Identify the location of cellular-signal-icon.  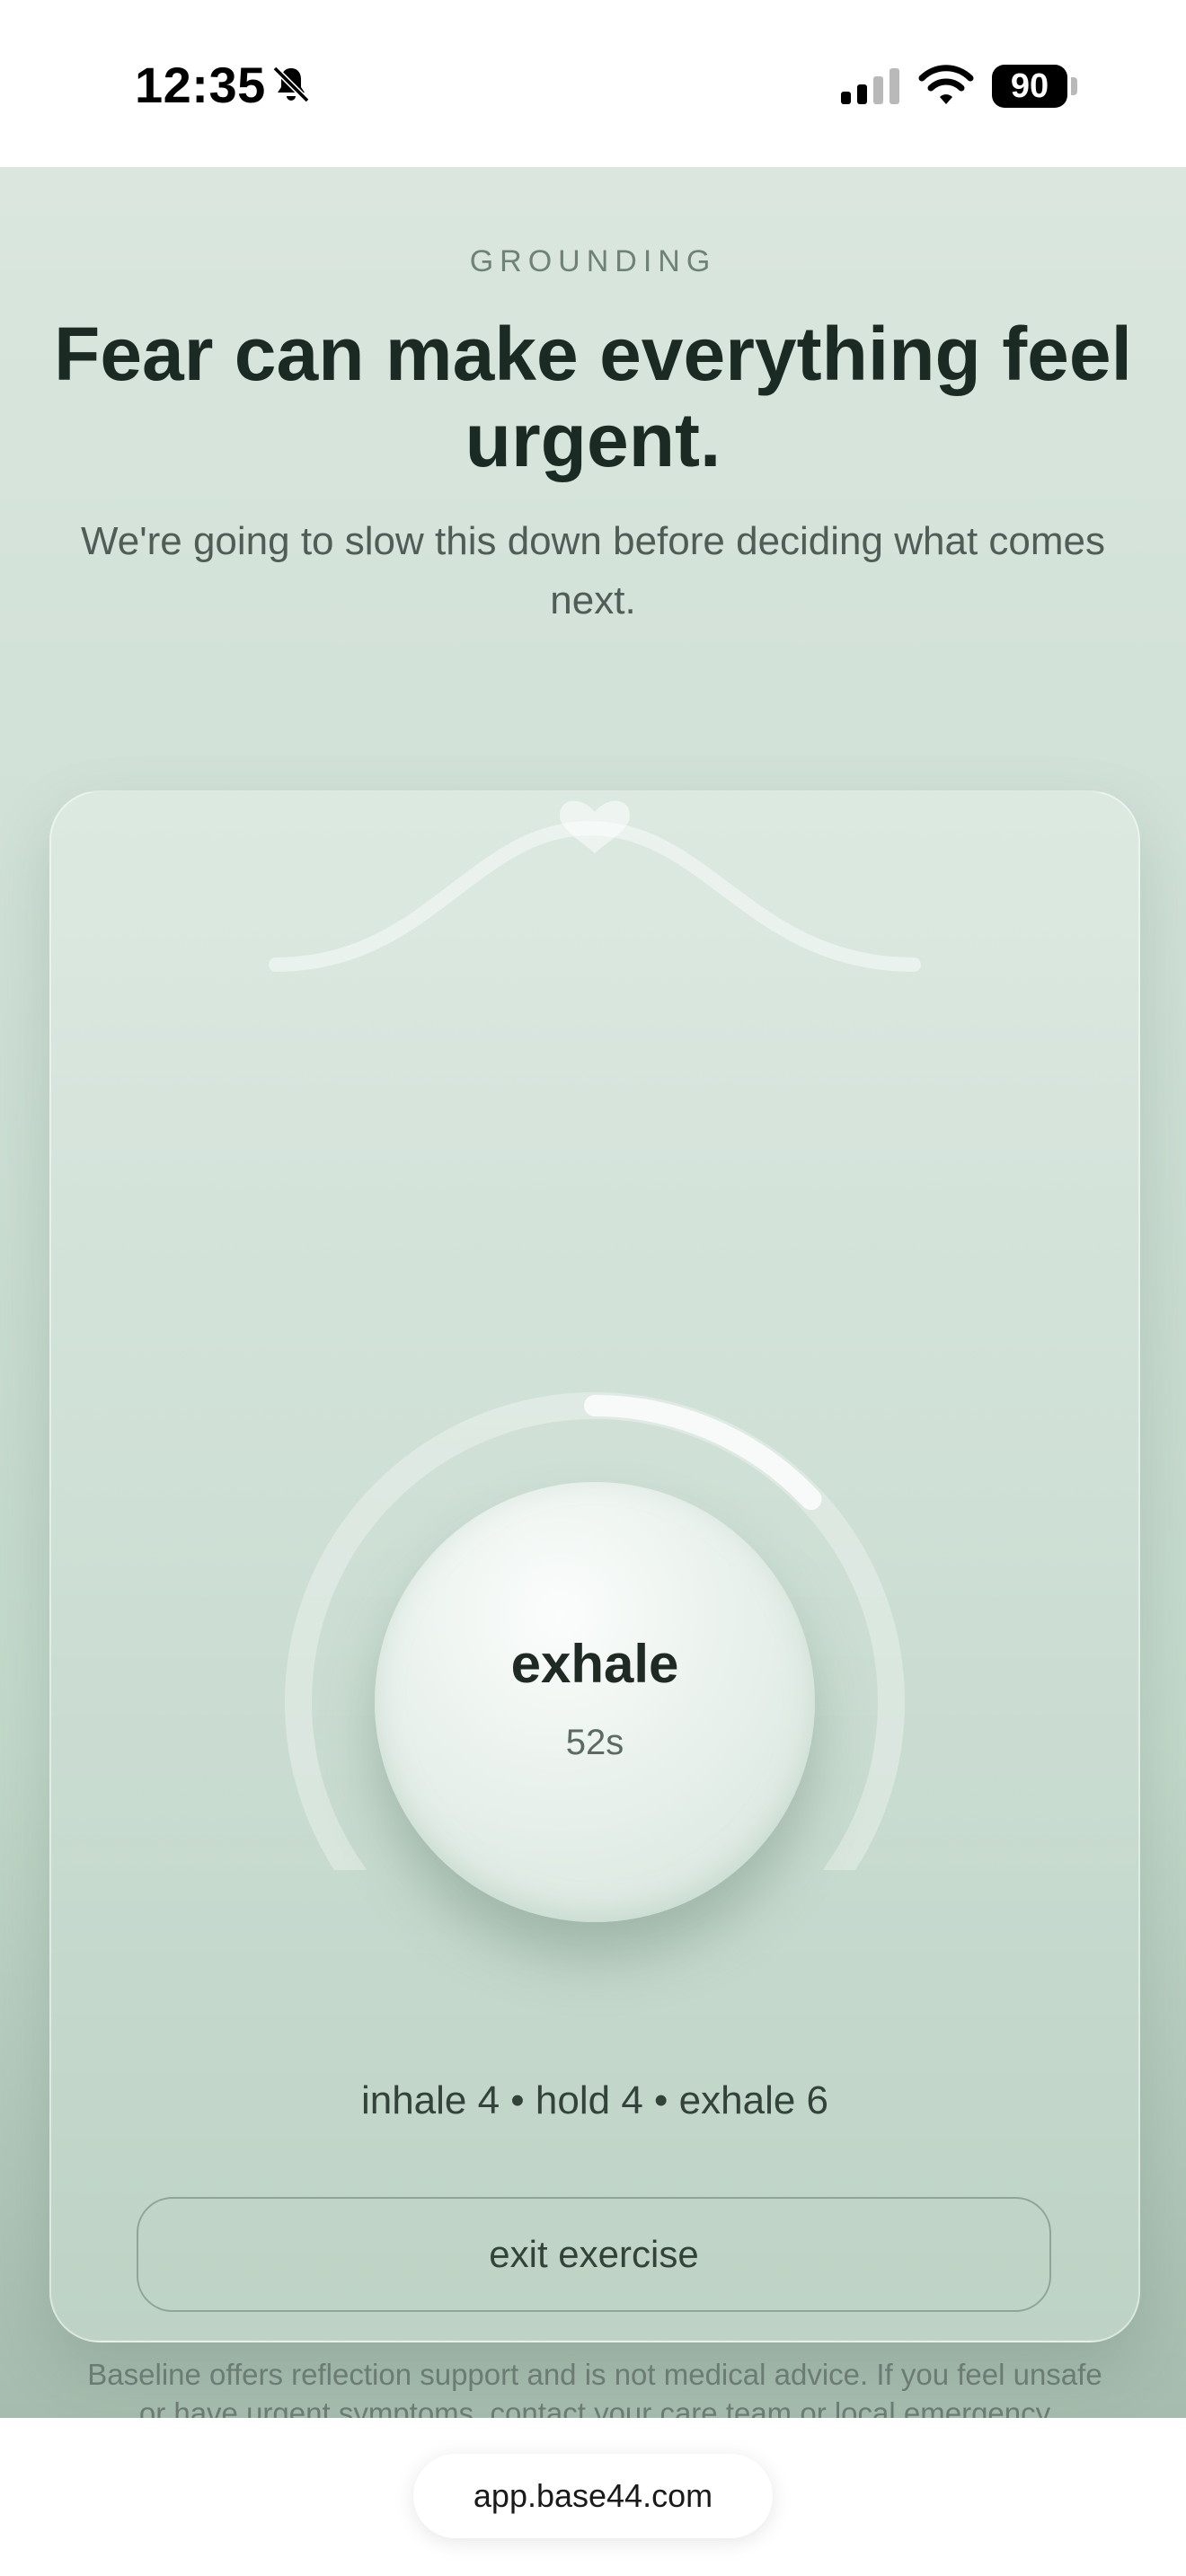
(870, 86).